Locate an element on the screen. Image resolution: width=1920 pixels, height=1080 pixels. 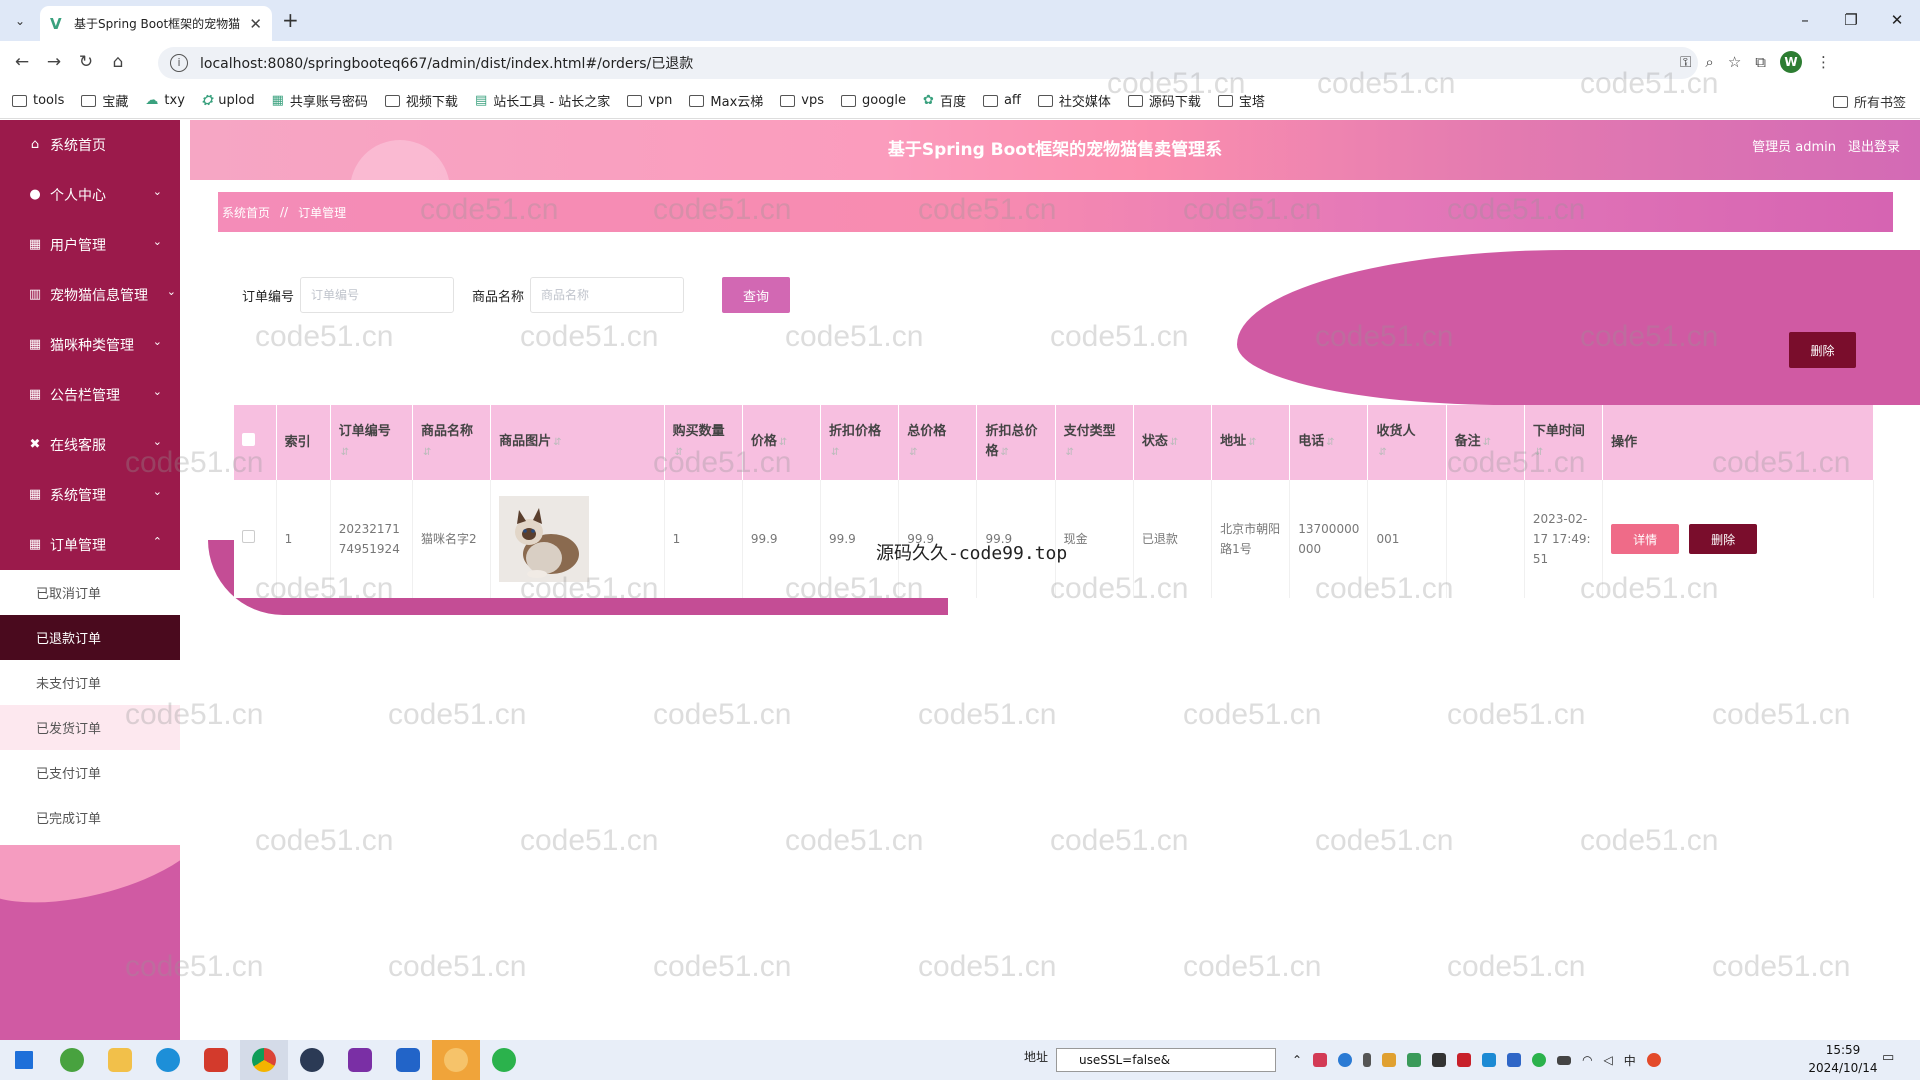
back-icon: ← is located at coordinates (22, 62).